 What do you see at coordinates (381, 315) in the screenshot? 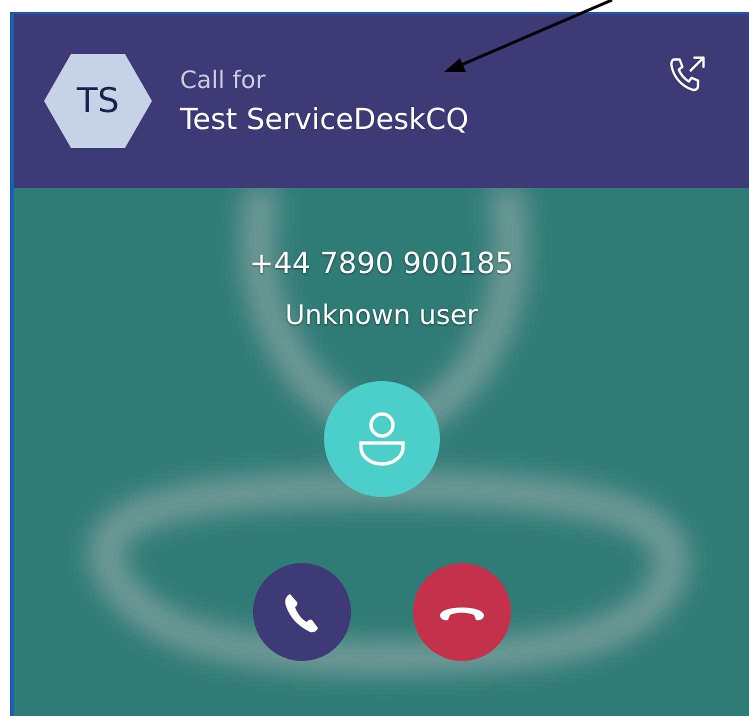
I see `caller-status: Unknown user` at bounding box center [381, 315].